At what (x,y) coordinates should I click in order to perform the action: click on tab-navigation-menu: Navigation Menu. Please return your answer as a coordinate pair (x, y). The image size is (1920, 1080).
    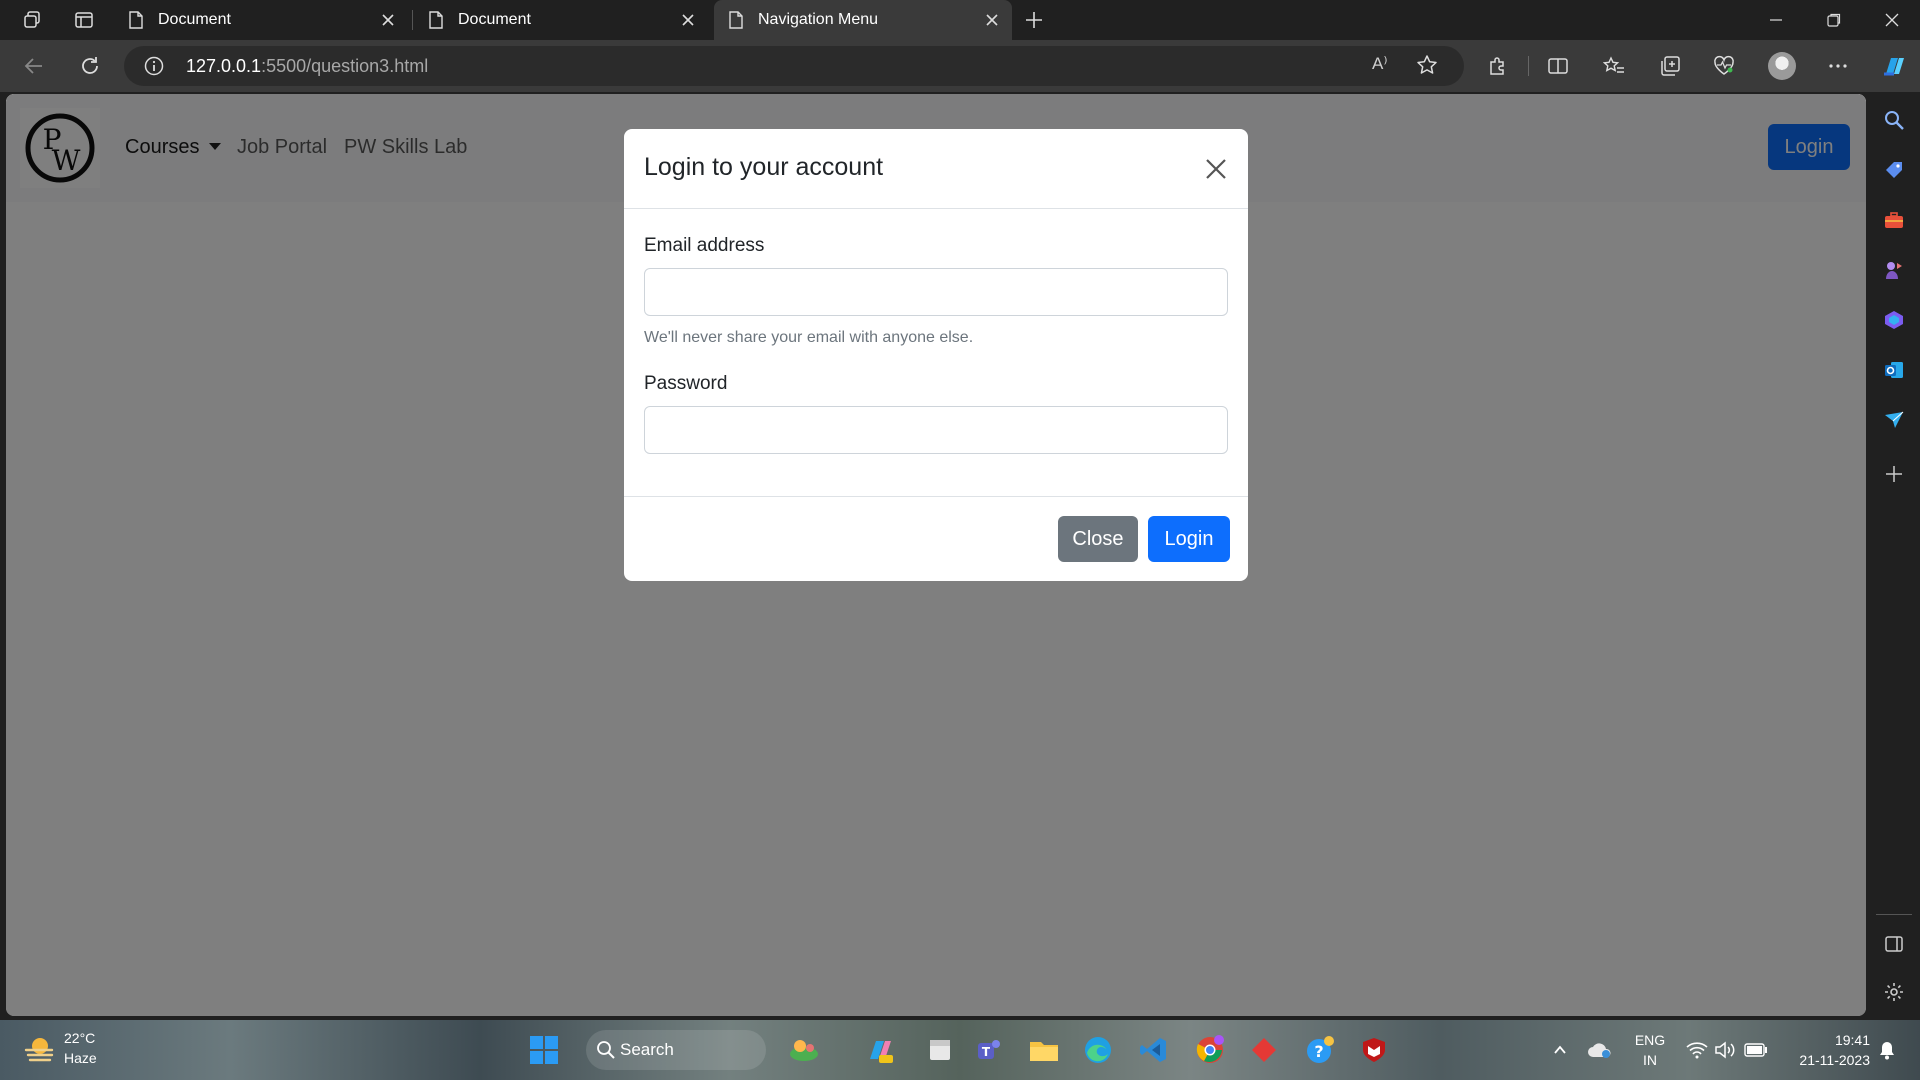
    Looking at the image, I should click on (863, 20).